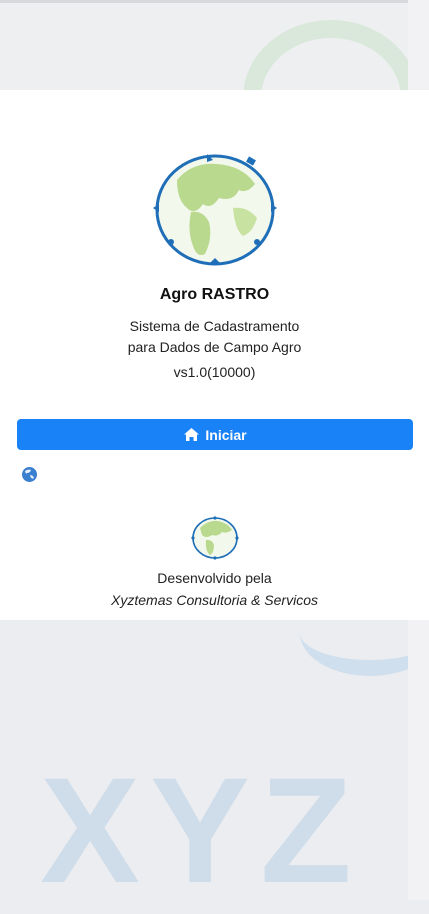  I want to click on app-version: vs1.0(10000), so click(214, 372).